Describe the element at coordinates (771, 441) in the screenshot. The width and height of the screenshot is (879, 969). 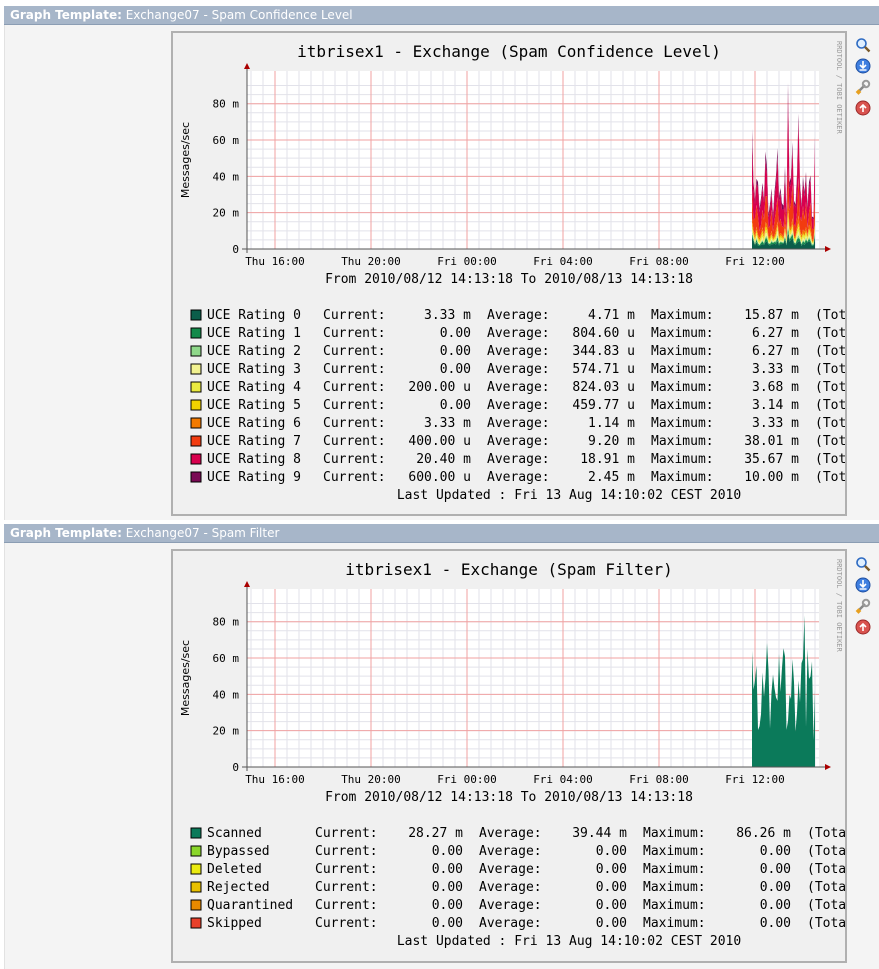
I see `legend-maximum-value: 38.01 m` at that location.